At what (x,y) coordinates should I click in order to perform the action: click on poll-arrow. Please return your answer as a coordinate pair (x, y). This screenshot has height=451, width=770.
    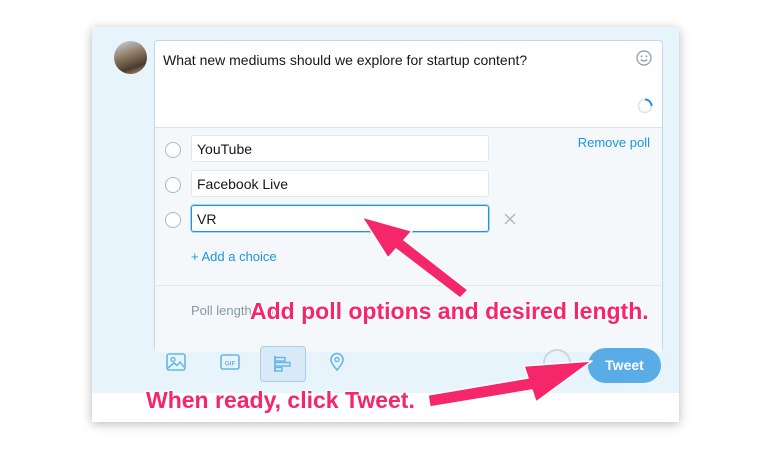
    Looking at the image, I should click on (415, 257).